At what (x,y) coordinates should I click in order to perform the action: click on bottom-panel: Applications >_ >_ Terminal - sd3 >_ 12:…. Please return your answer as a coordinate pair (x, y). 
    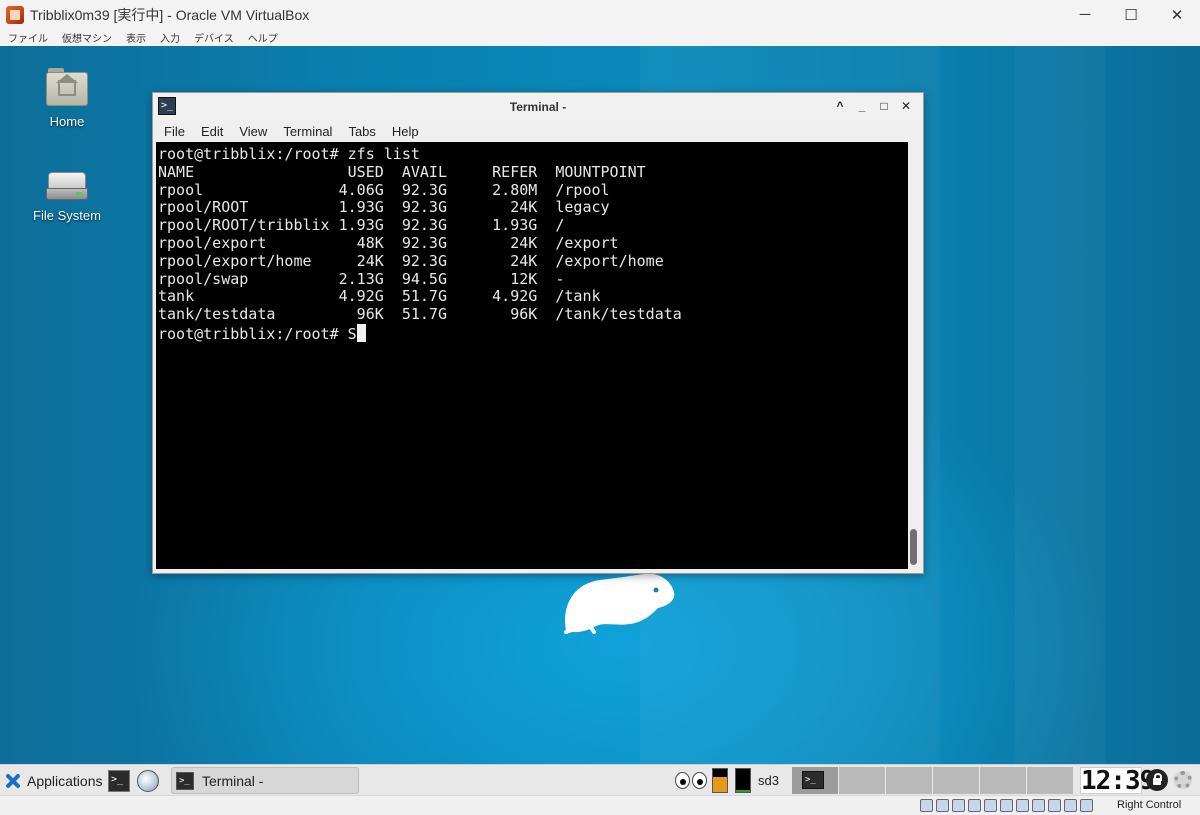
    Looking at the image, I should click on (600, 779).